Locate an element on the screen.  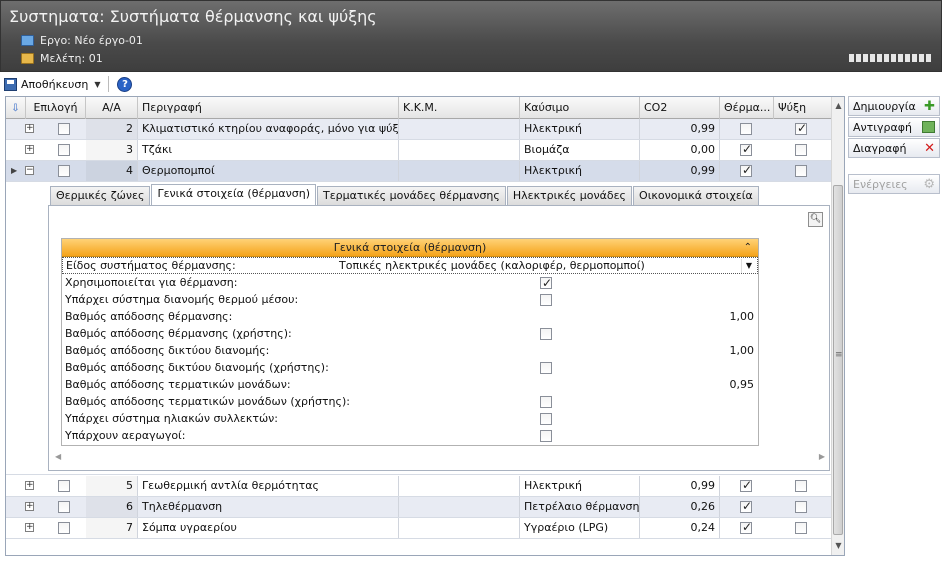
header-co2: CO2 is located at coordinates (680, 108).